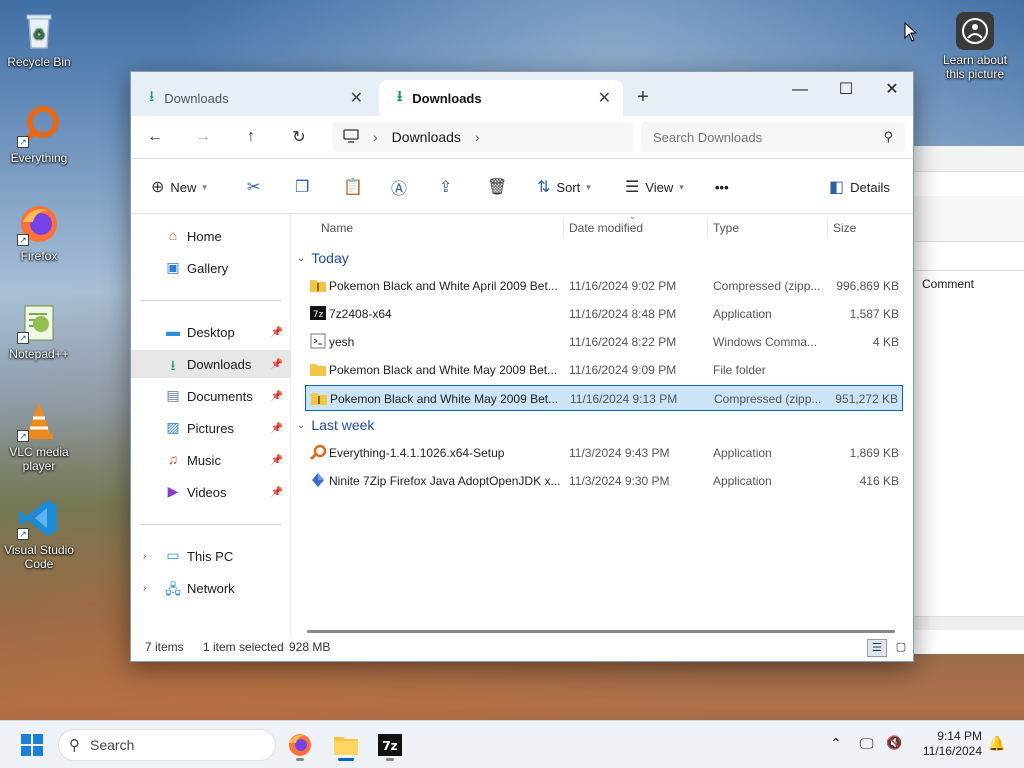 This screenshot has height=768, width=1024. Describe the element at coordinates (800, 90) in the screenshot. I see `minimize-button: —` at that location.